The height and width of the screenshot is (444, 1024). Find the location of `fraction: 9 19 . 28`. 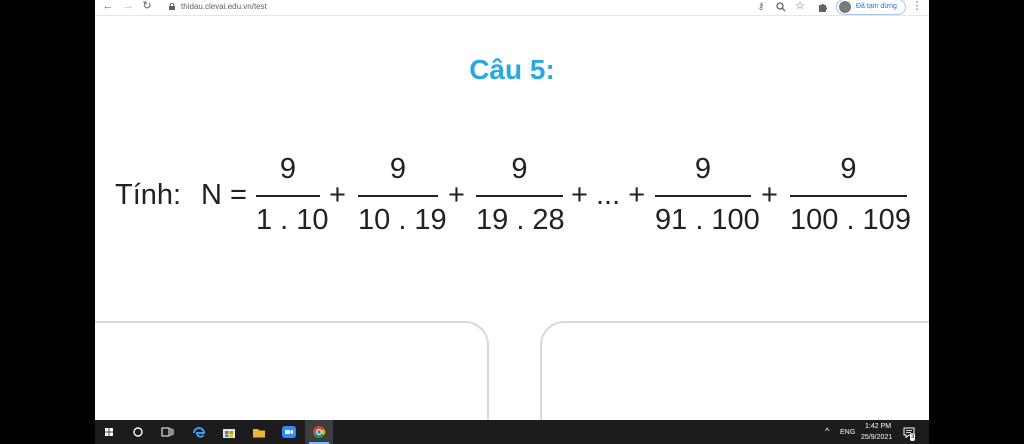

fraction: 9 19 . 28 is located at coordinates (520, 197).